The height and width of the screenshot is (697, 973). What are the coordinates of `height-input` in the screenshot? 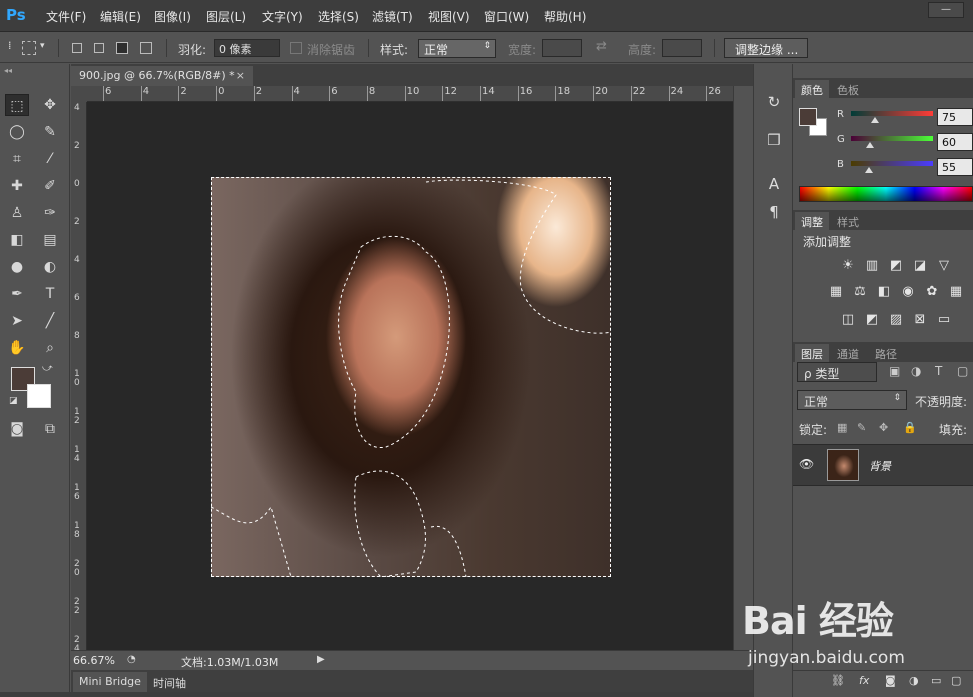 It's located at (682, 48).